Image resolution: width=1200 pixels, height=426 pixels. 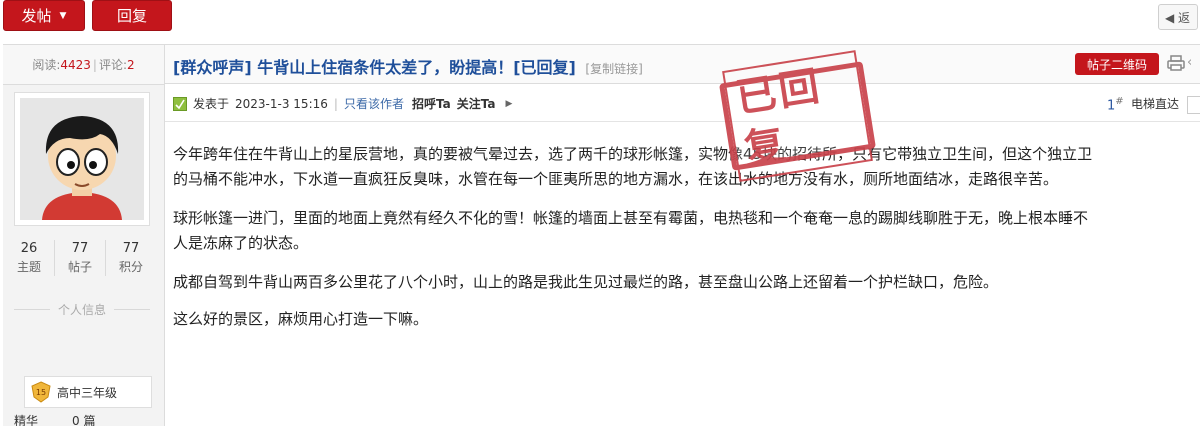 What do you see at coordinates (1117, 64) in the screenshot?
I see `qr-code-button: 帖子二维码` at bounding box center [1117, 64].